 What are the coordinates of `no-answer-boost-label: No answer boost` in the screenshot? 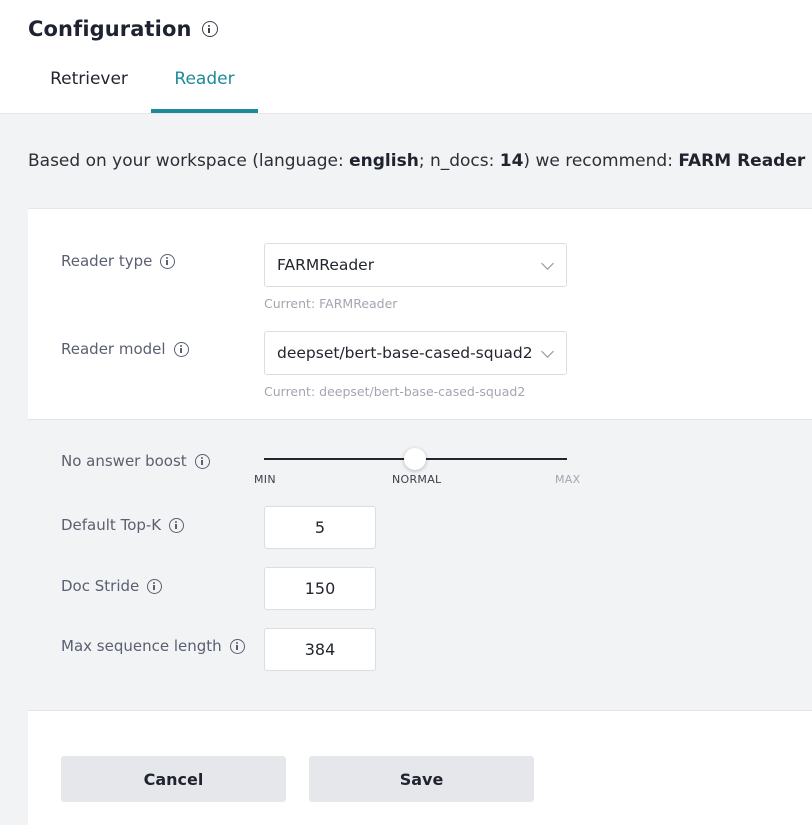 It's located at (124, 461).